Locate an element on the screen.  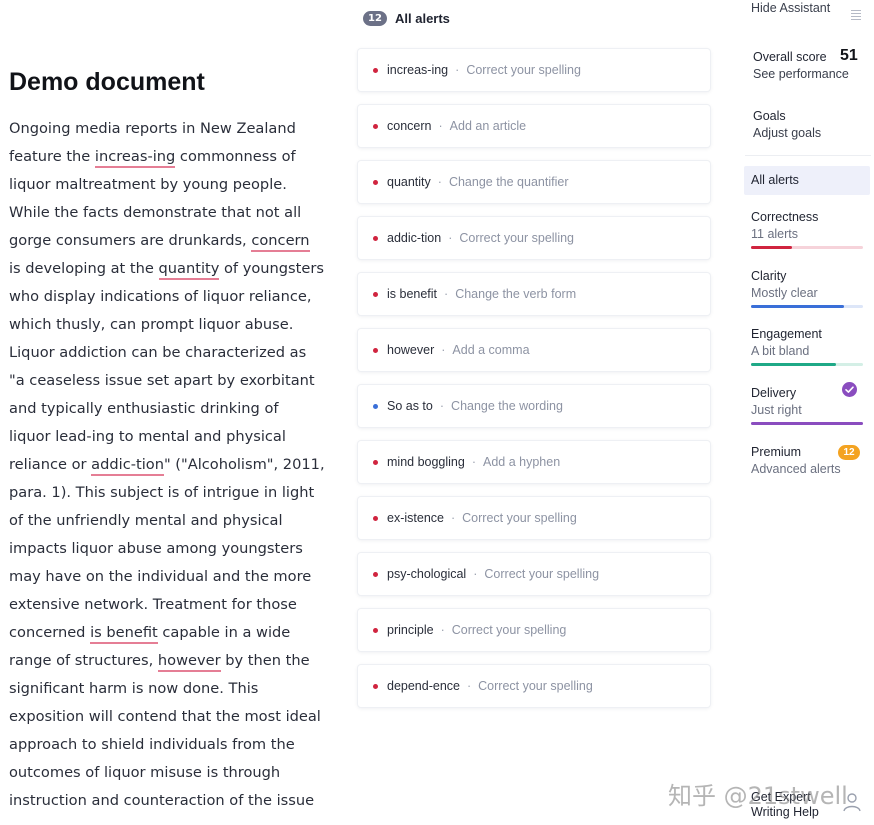
category-status: Just right is located at coordinates (776, 410).